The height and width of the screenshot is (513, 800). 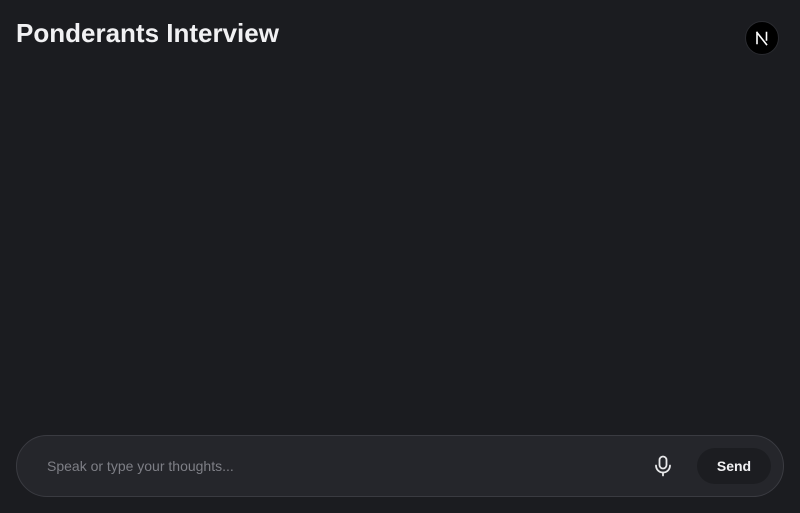 I want to click on send-button: Send, so click(x=734, y=466).